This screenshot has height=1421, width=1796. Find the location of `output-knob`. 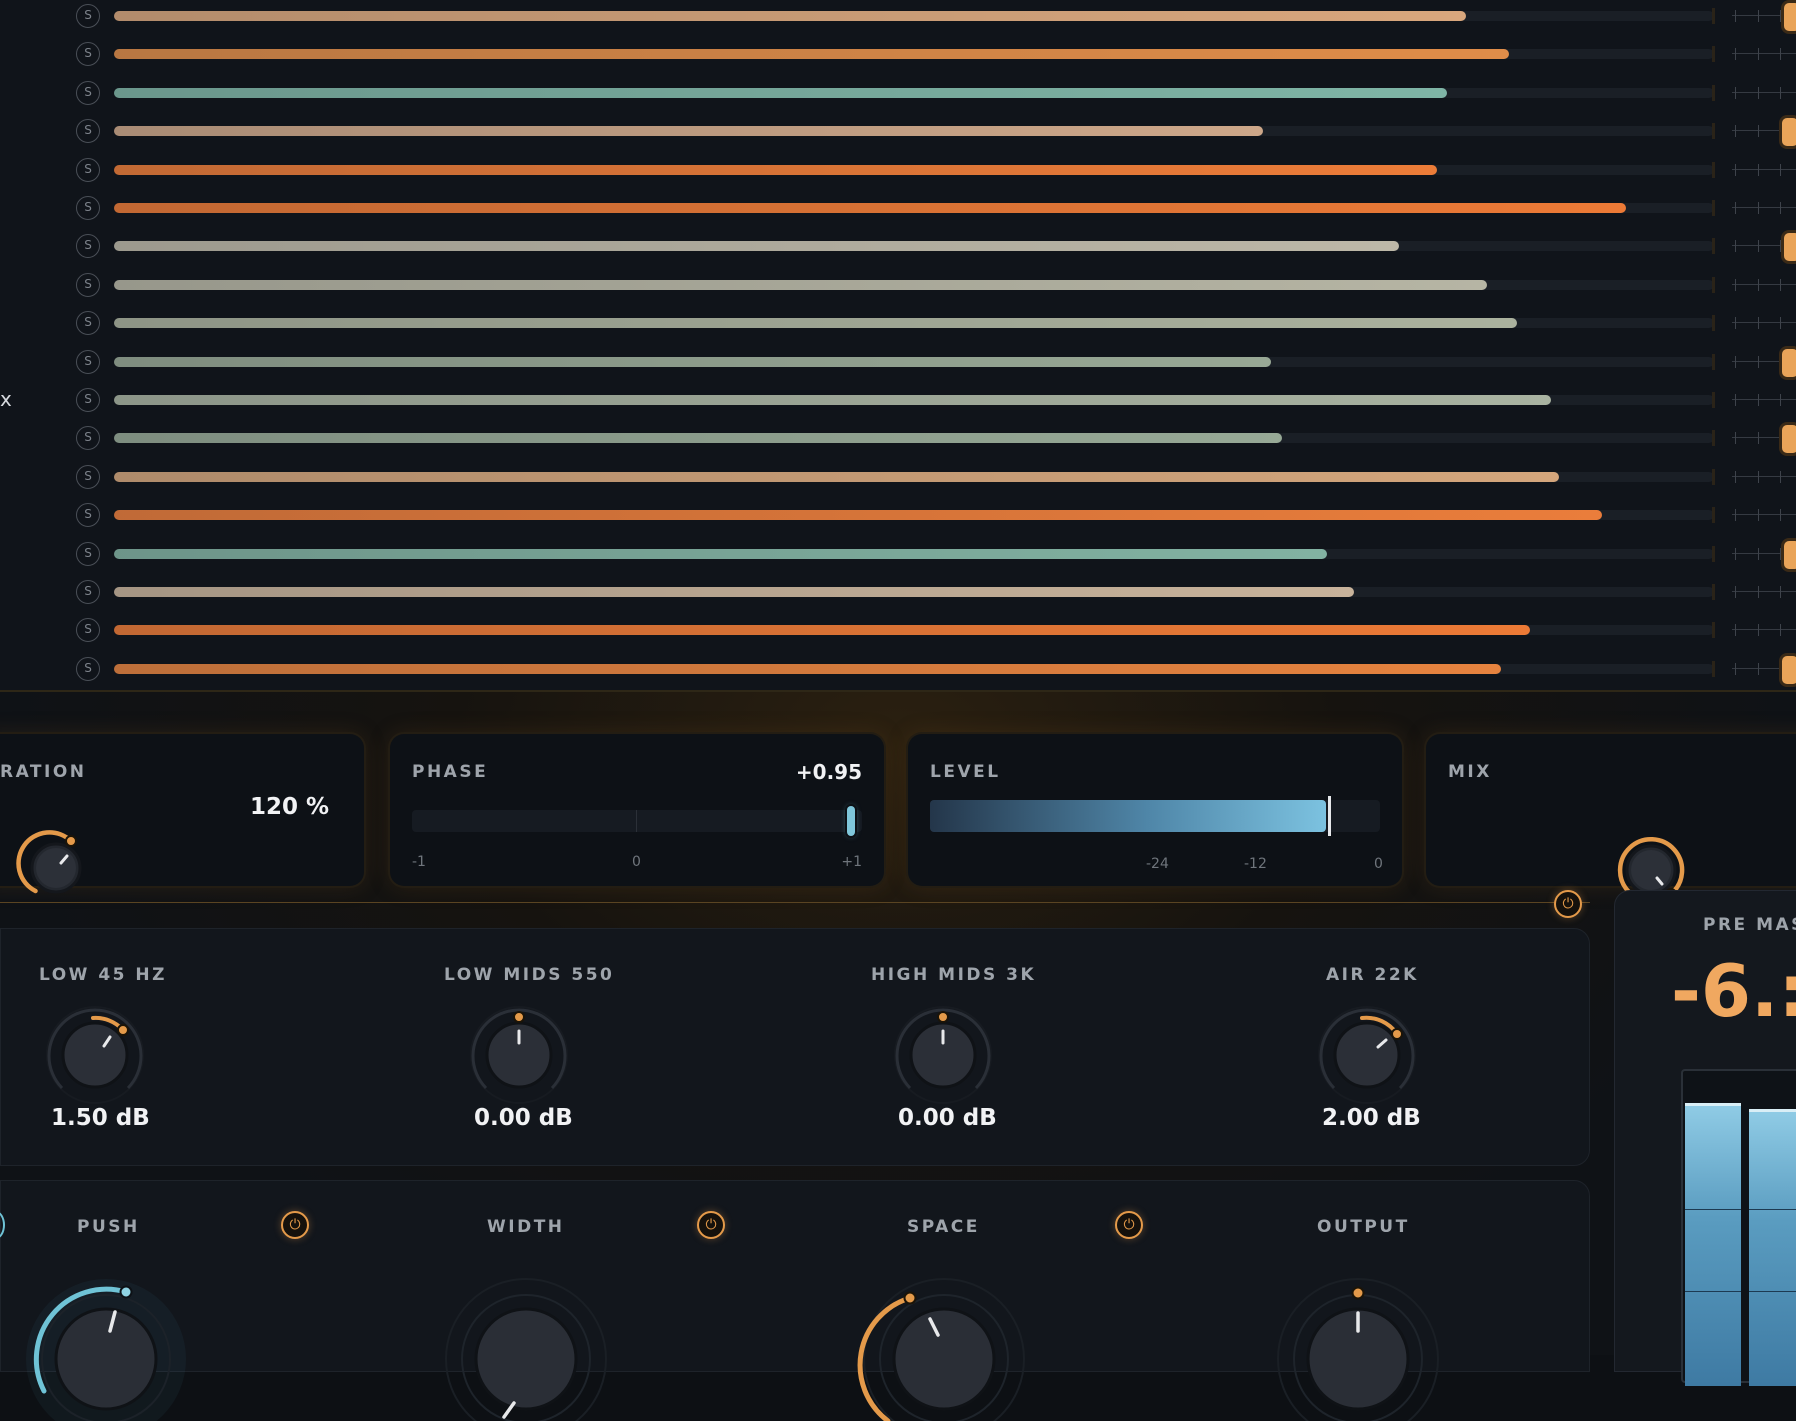

output-knob is located at coordinates (1358, 1331).